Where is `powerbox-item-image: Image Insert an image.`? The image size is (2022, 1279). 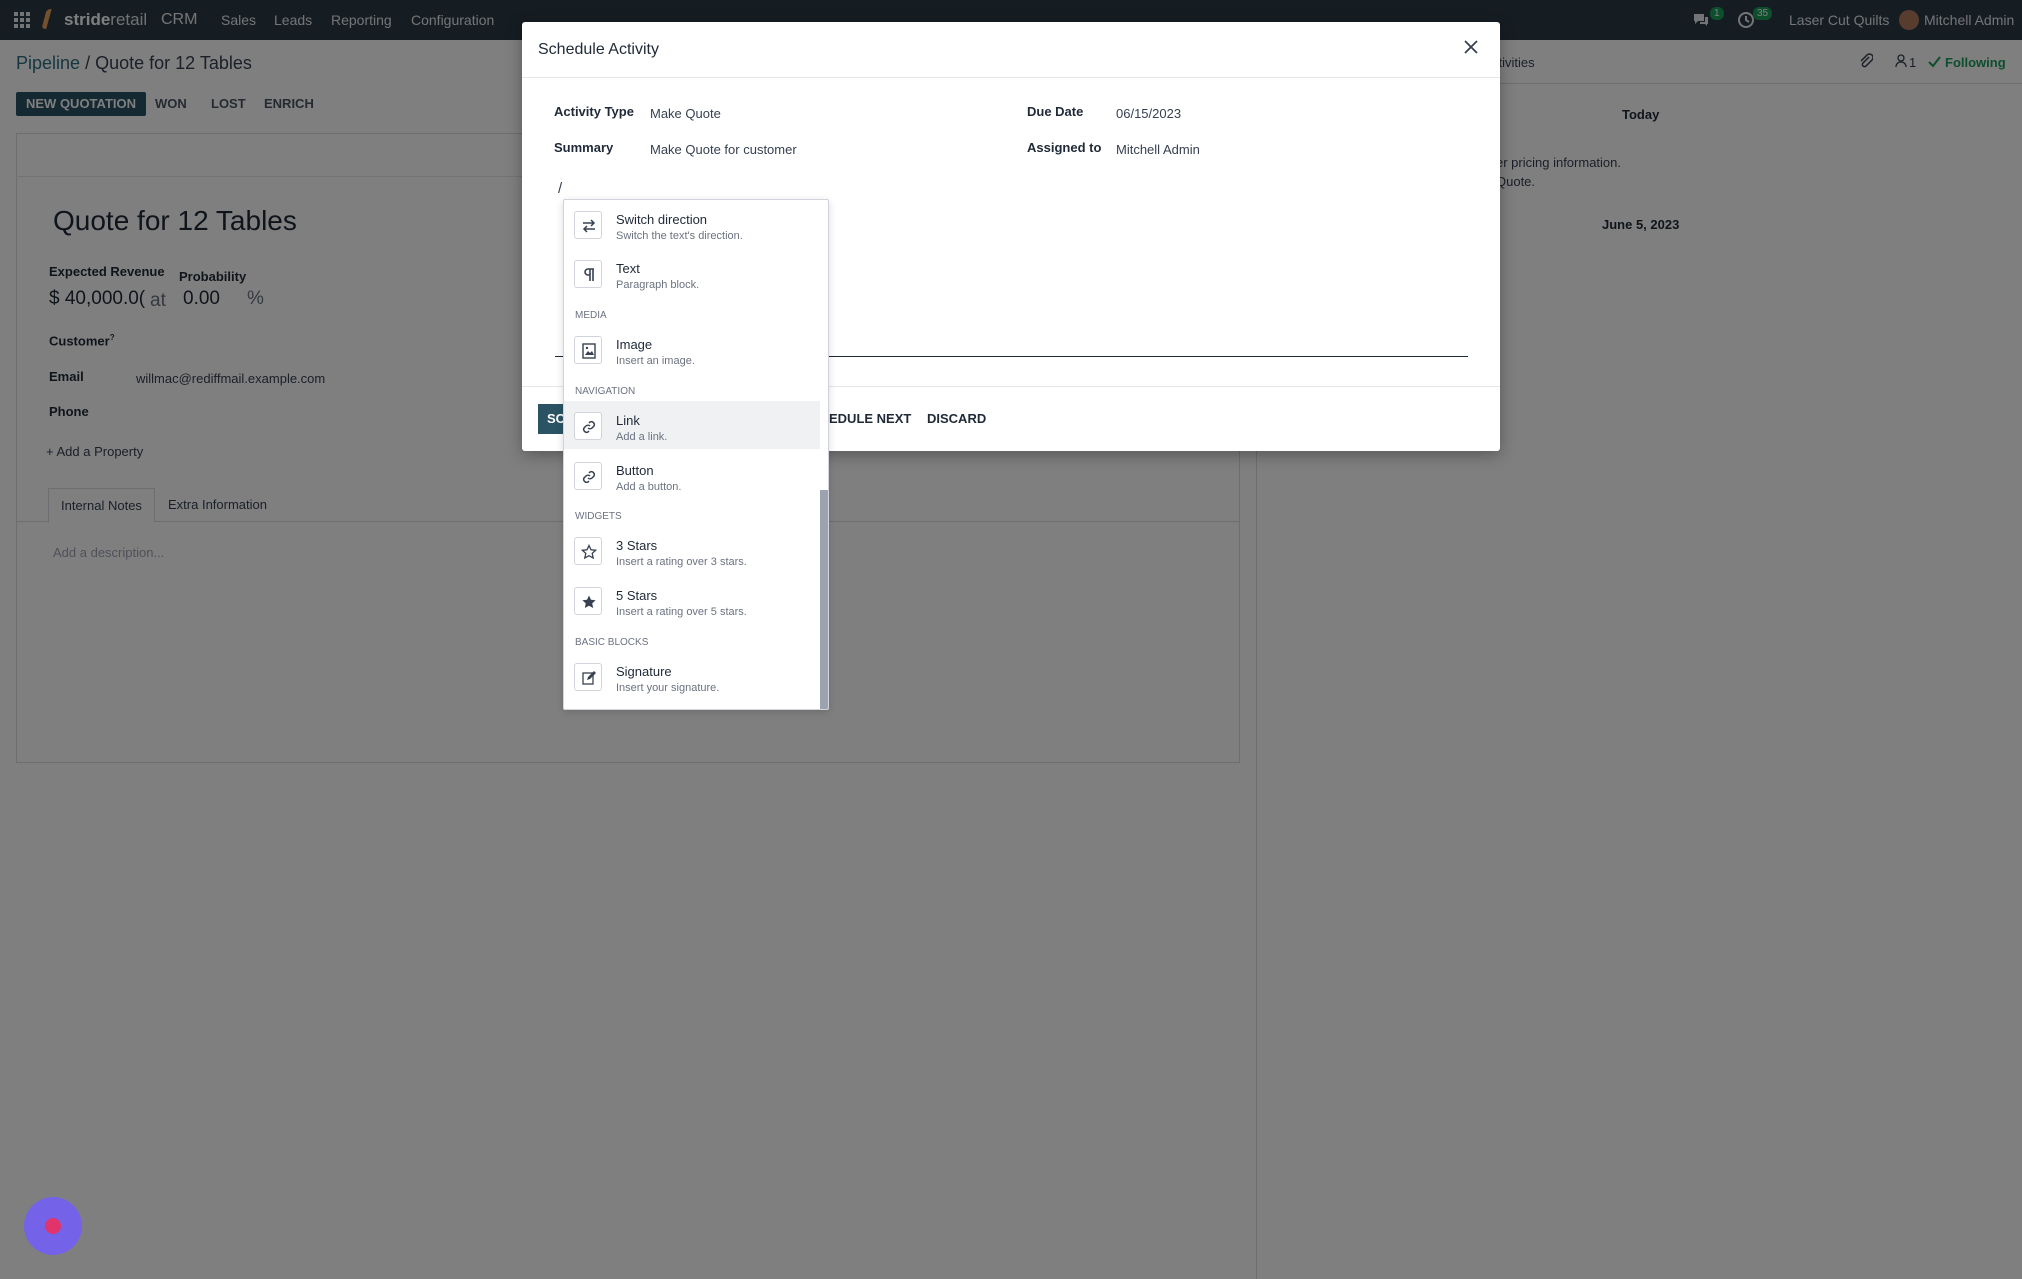 powerbox-item-image: Image Insert an image. is located at coordinates (692, 349).